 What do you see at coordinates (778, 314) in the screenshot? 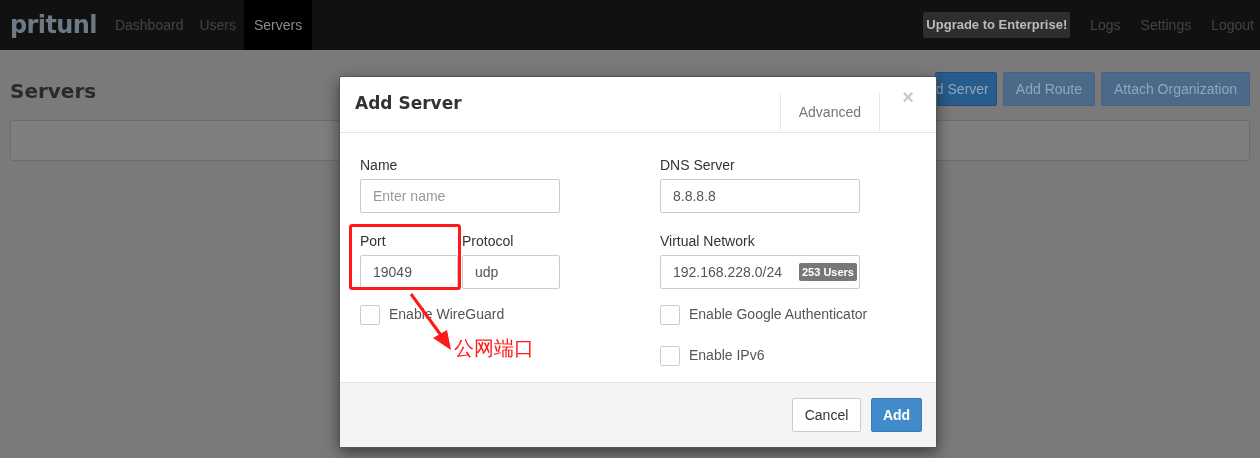
I see `checkbox-label: Enable Google Authenticator` at bounding box center [778, 314].